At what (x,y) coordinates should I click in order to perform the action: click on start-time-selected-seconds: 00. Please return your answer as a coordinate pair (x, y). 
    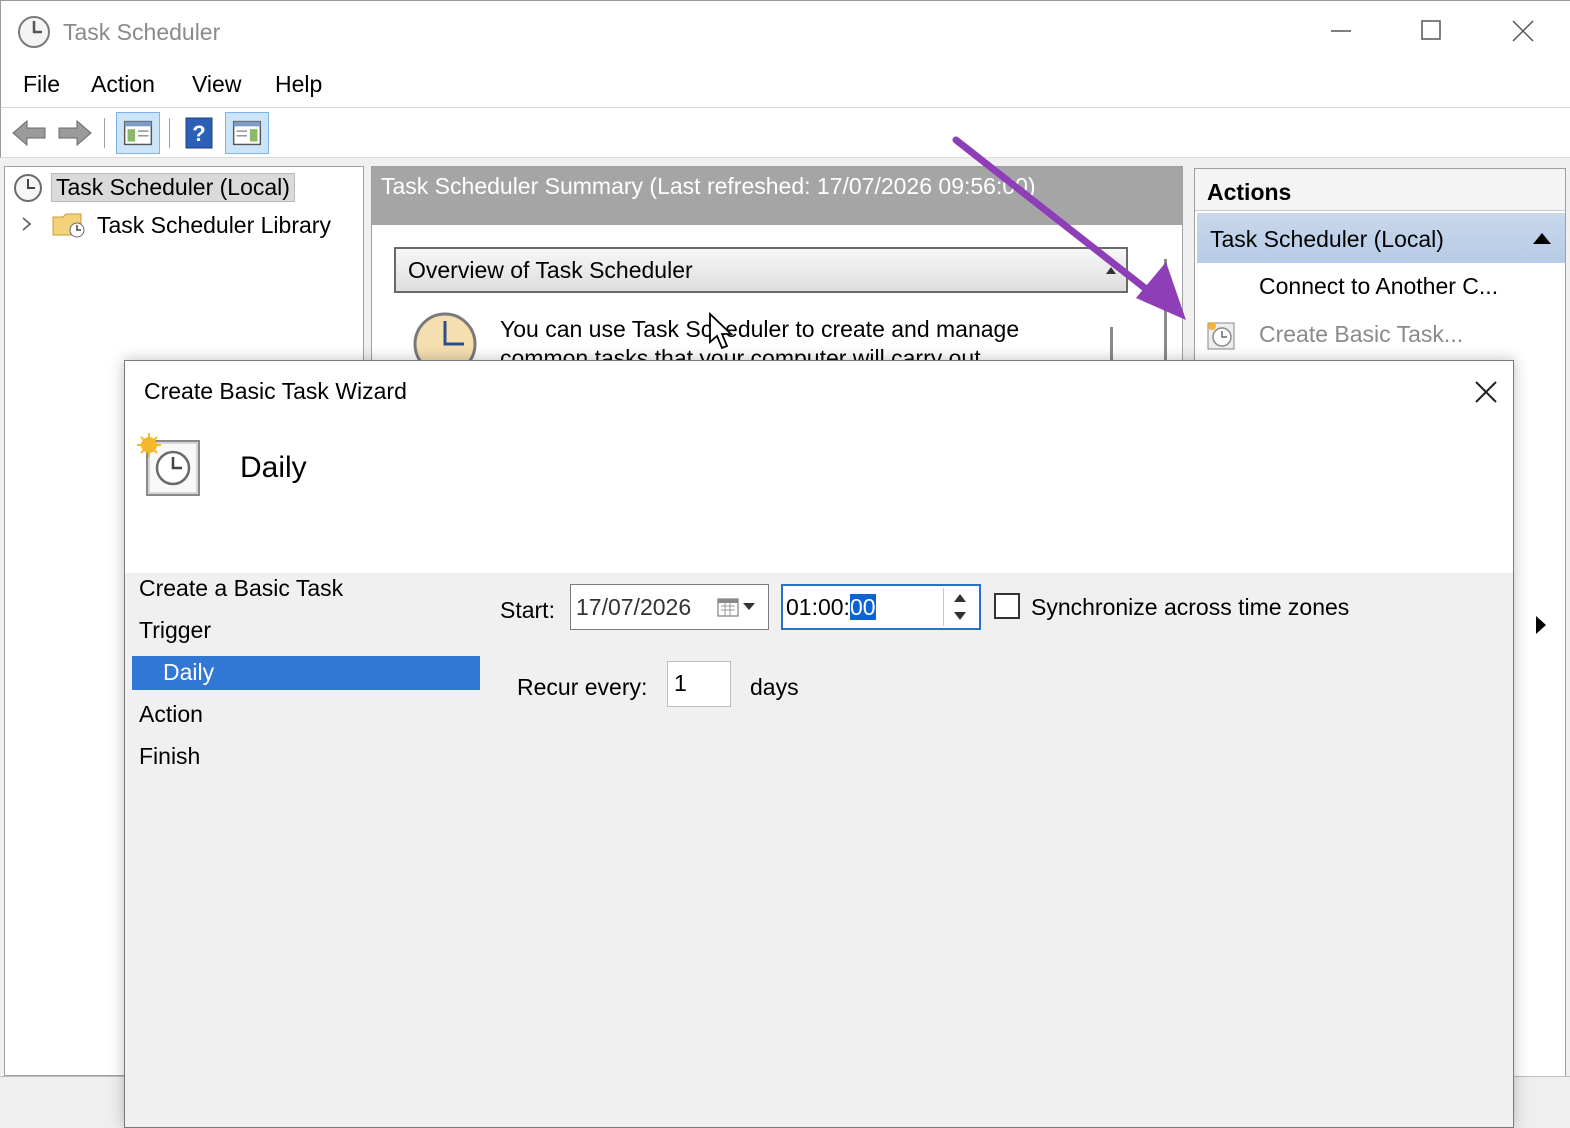
    Looking at the image, I should click on (862, 607).